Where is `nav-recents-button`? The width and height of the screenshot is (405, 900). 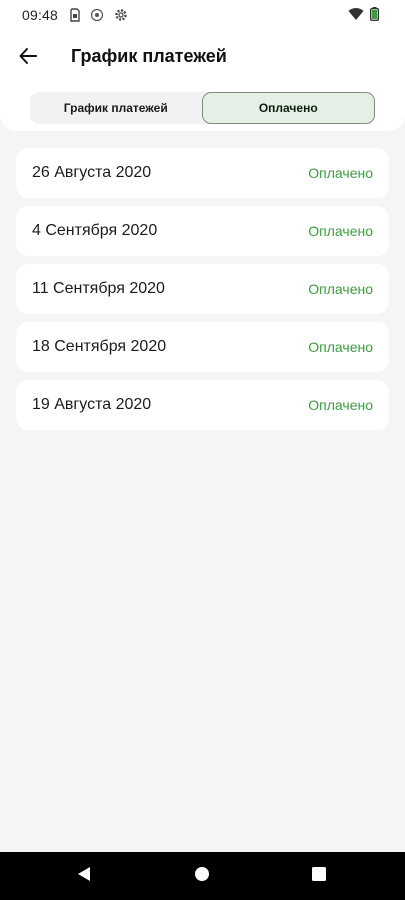 nav-recents-button is located at coordinates (319, 876).